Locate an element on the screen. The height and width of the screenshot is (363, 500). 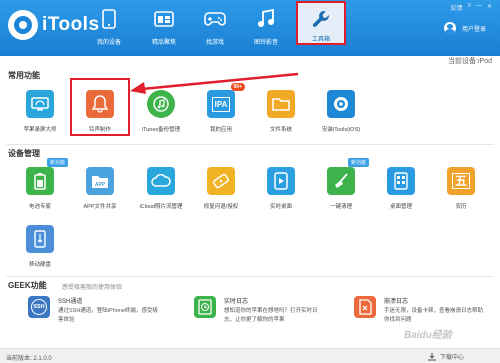
gamepad-icon is located at coordinates (215, 19).